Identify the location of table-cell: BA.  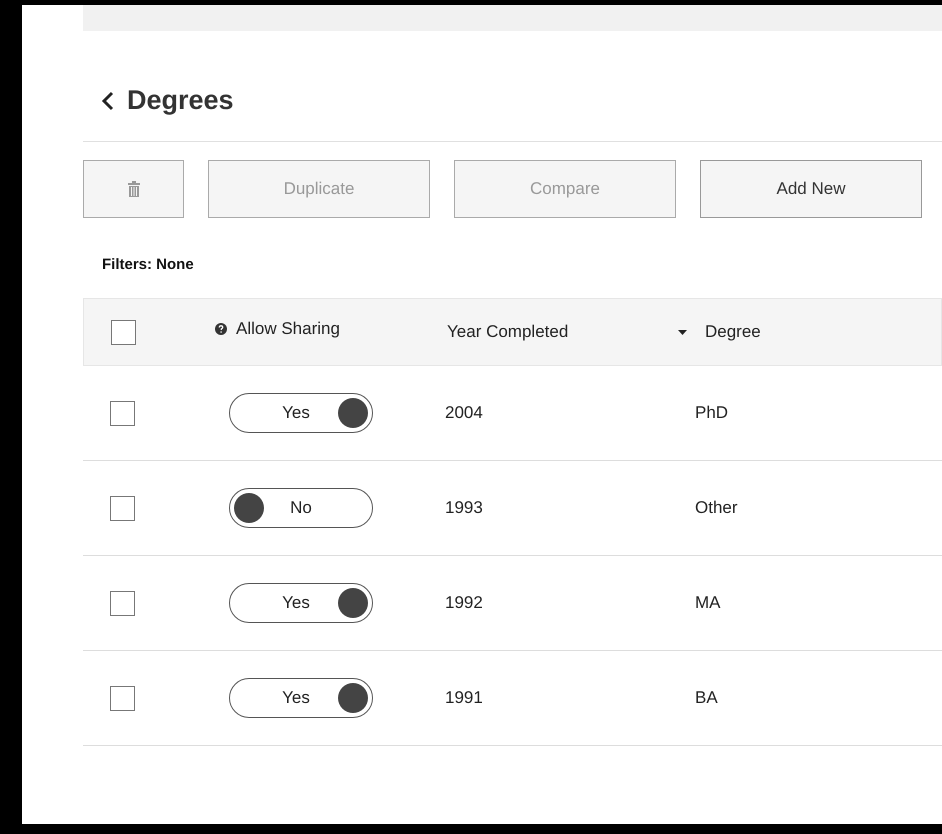
(706, 698).